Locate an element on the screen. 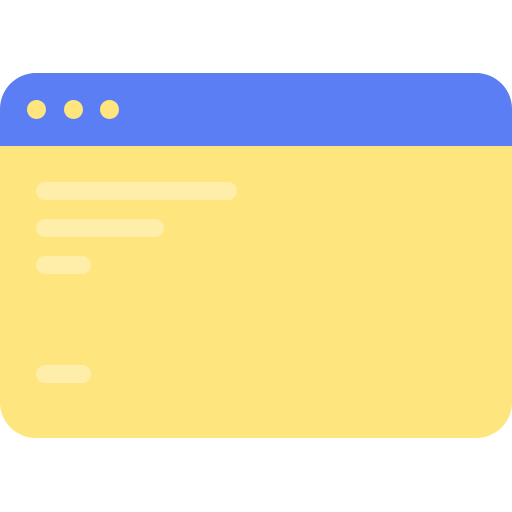 This screenshot has width=512, height=512. title-bar is located at coordinates (256, 109).